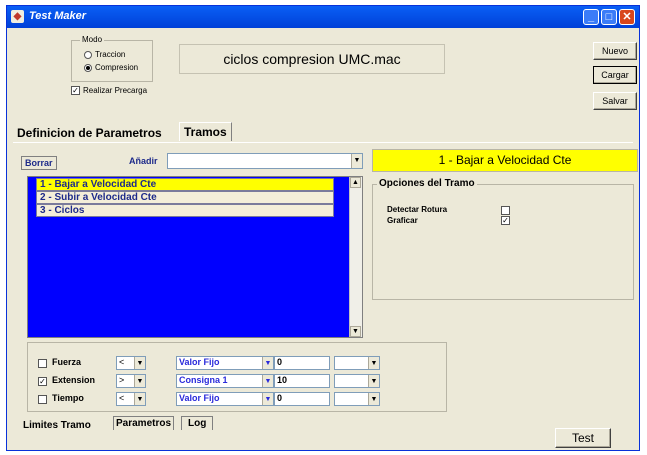 This screenshot has width=647, height=455. What do you see at coordinates (58, 16) in the screenshot?
I see `window-title: Test Maker` at bounding box center [58, 16].